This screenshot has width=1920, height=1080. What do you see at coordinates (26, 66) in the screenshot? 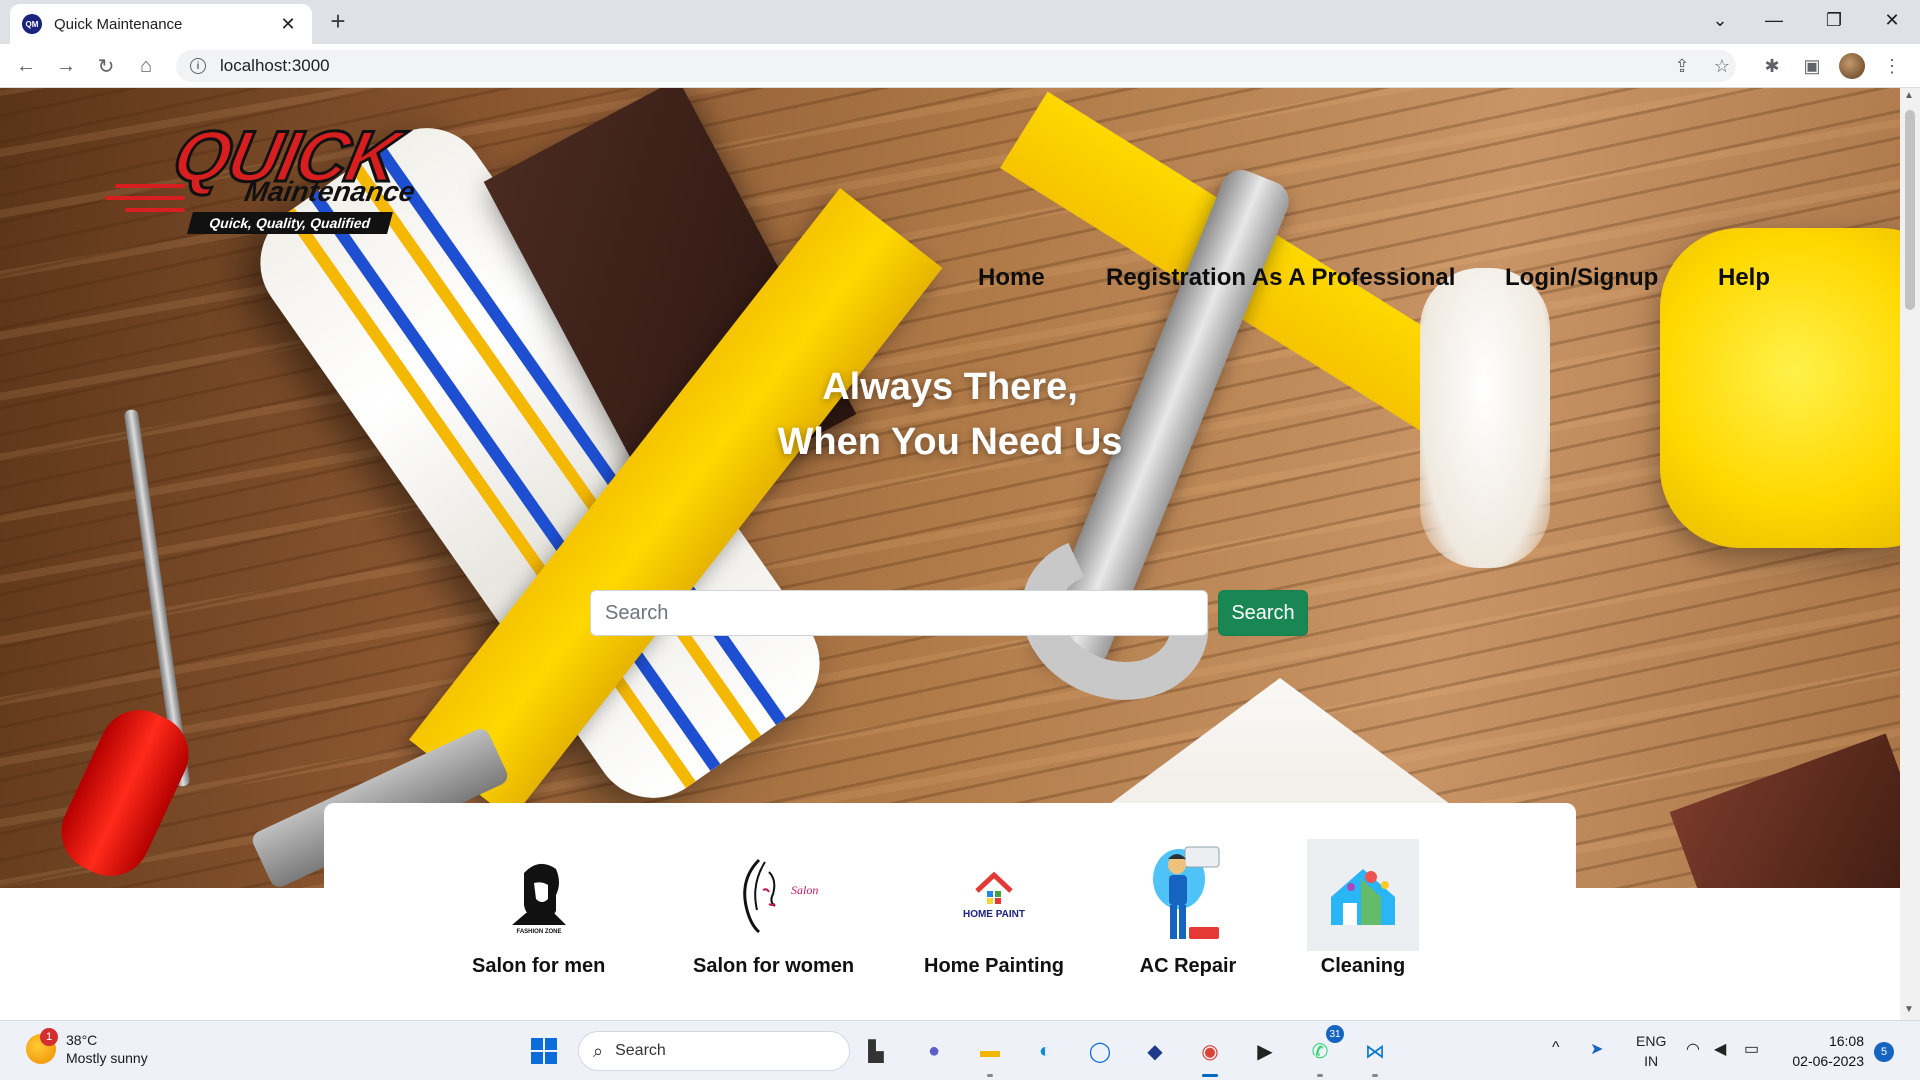
I see `back-icon: ←` at bounding box center [26, 66].